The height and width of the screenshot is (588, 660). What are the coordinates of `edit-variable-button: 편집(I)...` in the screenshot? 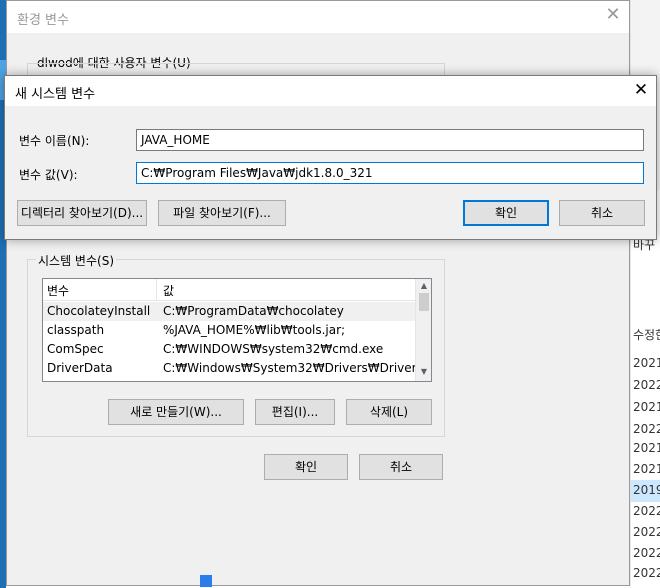 It's located at (295, 412).